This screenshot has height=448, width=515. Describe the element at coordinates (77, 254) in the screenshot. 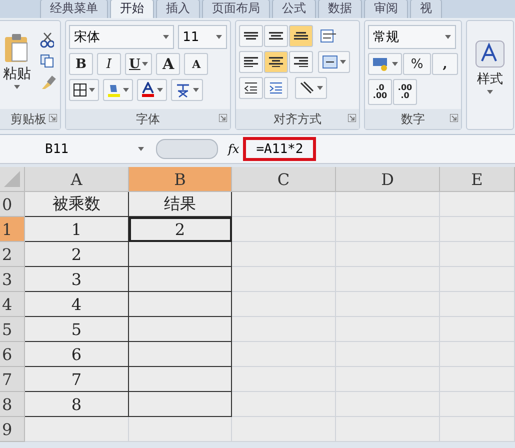

I see `table-cell: 2` at that location.